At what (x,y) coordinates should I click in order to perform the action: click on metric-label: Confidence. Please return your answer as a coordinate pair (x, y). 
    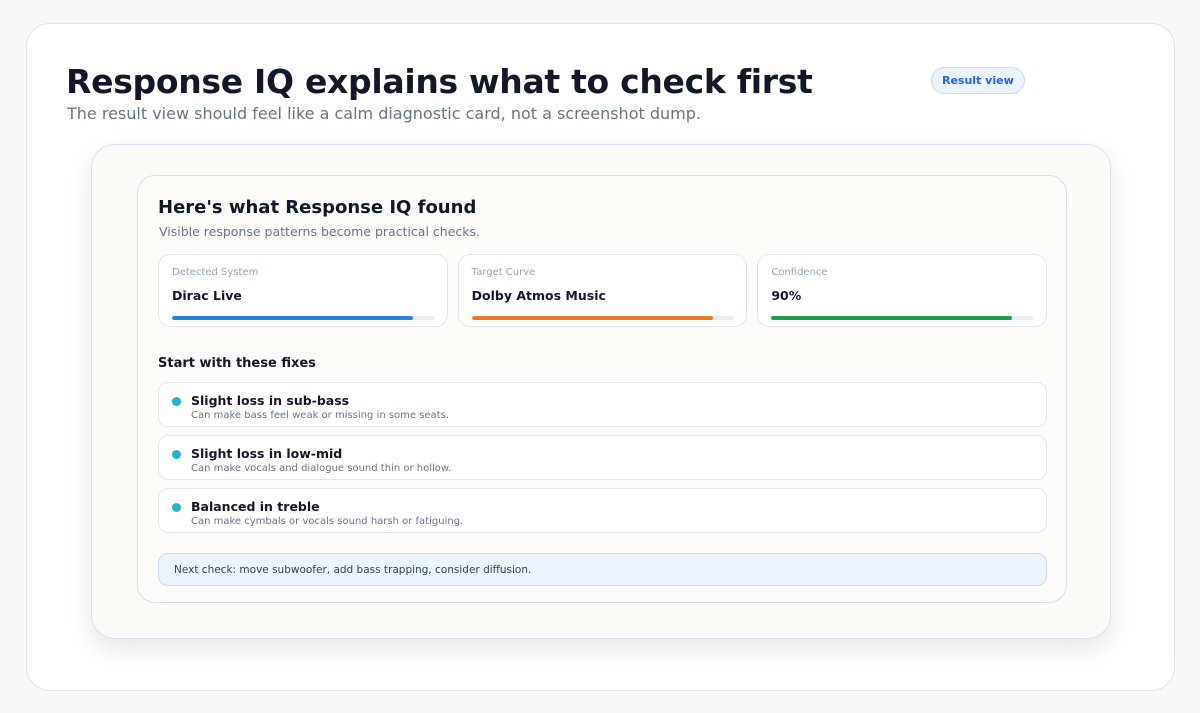
    Looking at the image, I should click on (799, 272).